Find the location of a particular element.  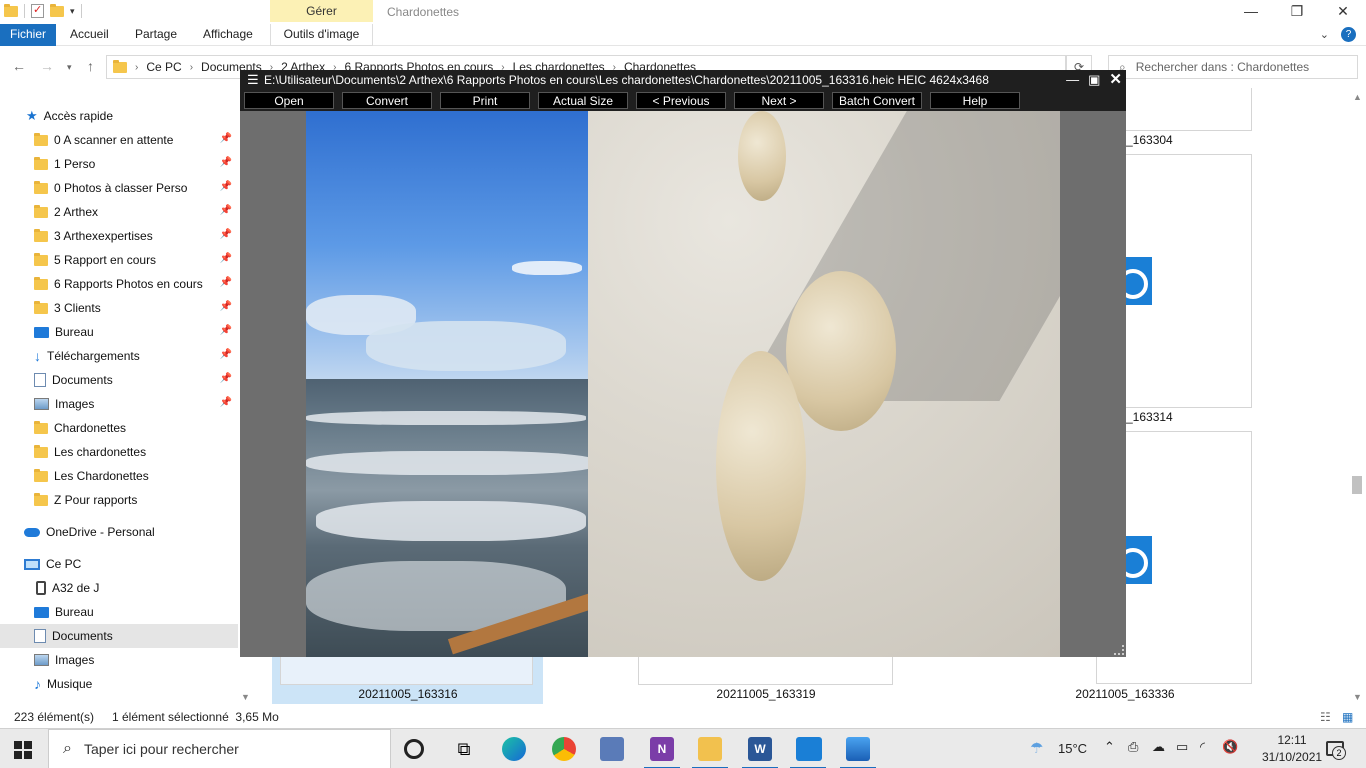

expand-ribbon-icon: ⌄ is located at coordinates (1324, 34).